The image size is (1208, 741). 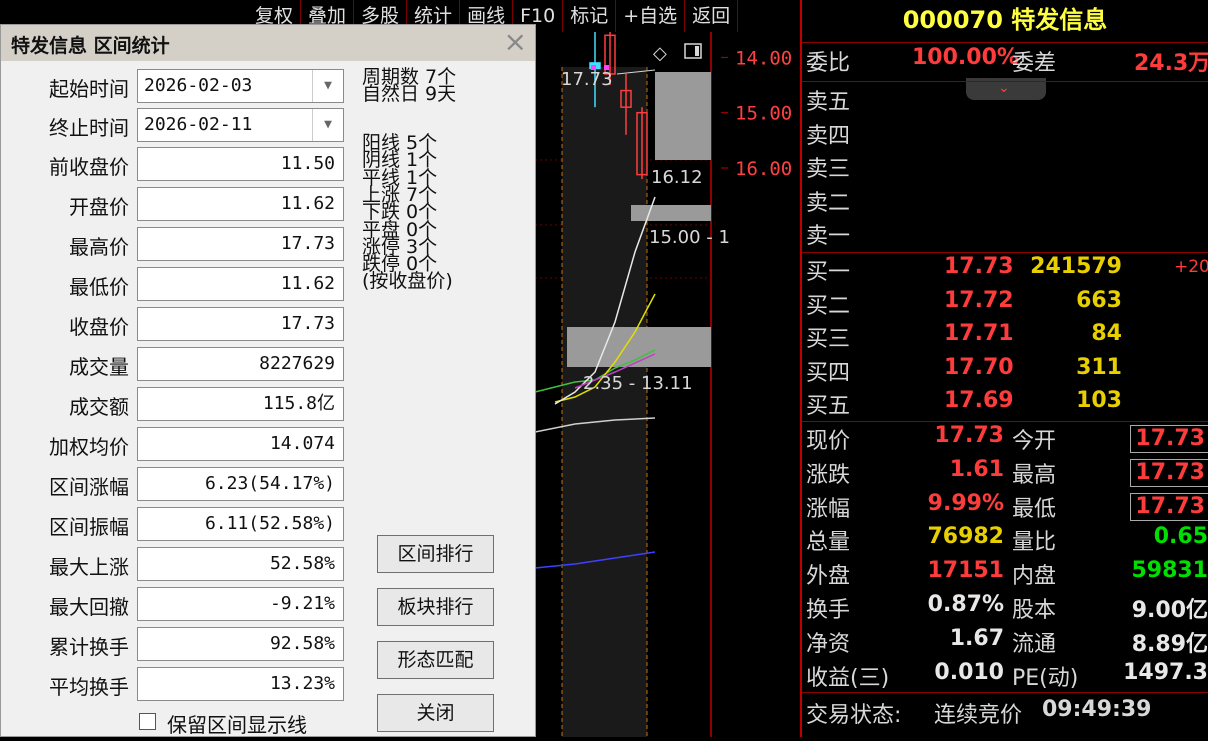 I want to click on buy-price: 17.69, so click(x=979, y=400).